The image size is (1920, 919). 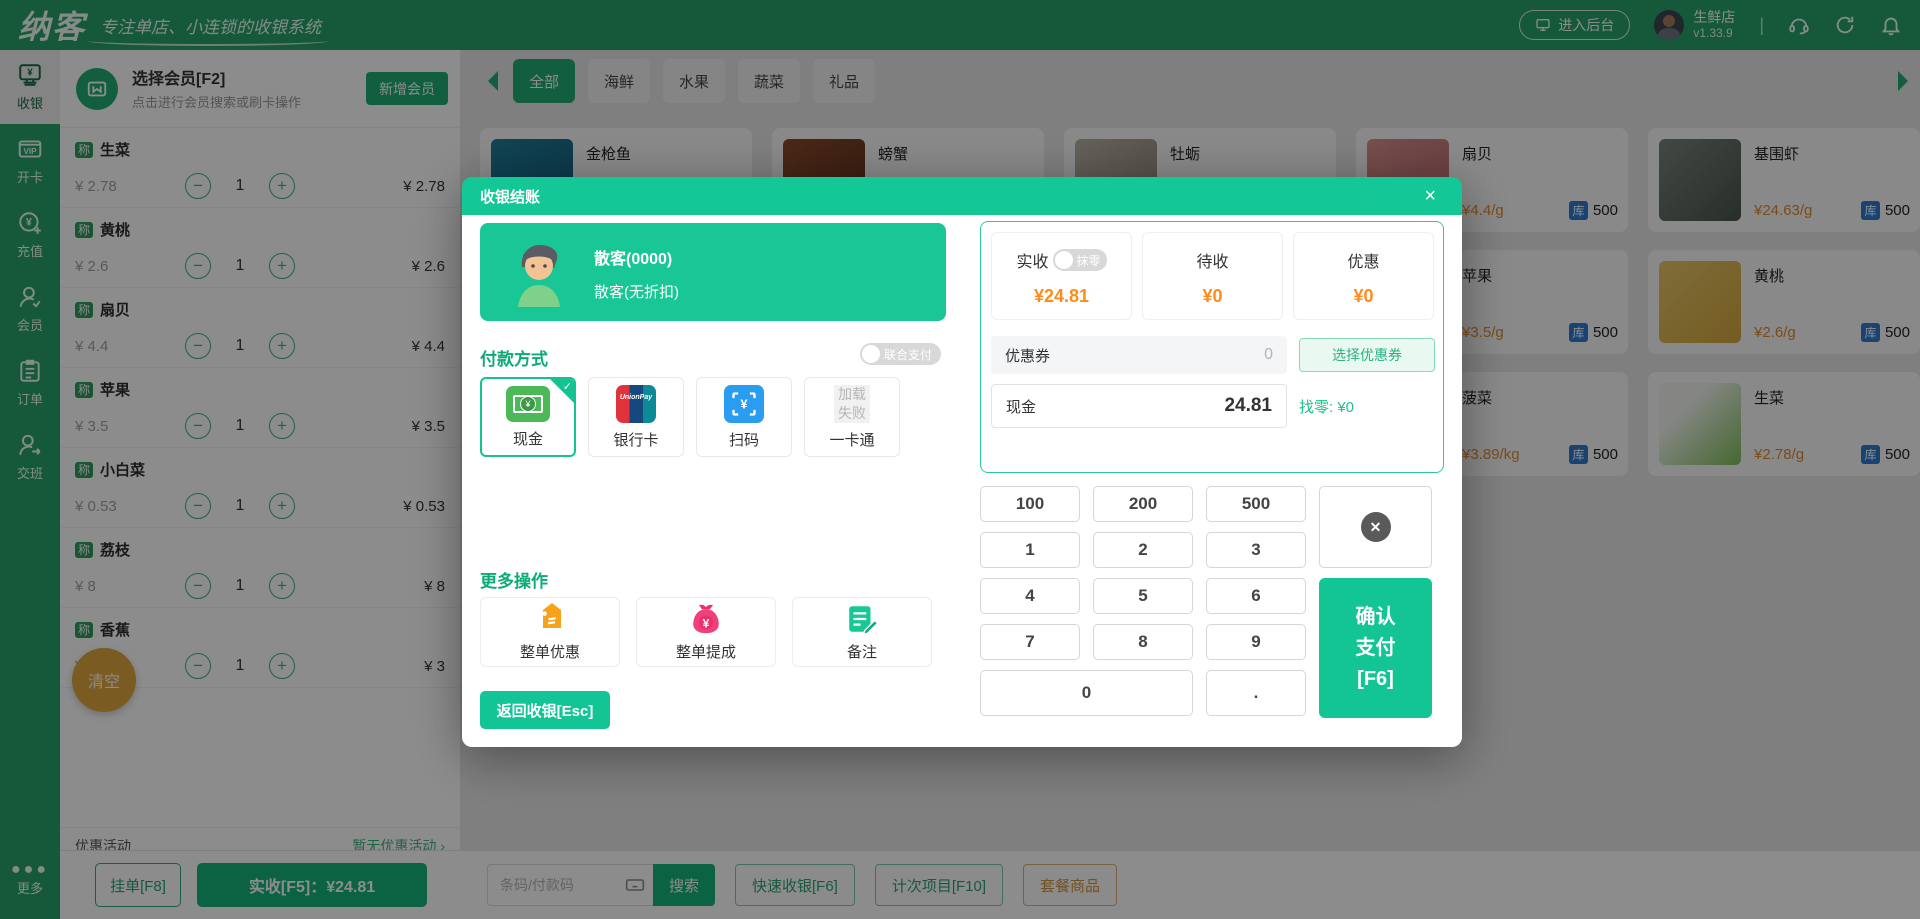 I want to click on received-stat: 实收 抹零 ¥24.81, so click(x=1061, y=276).